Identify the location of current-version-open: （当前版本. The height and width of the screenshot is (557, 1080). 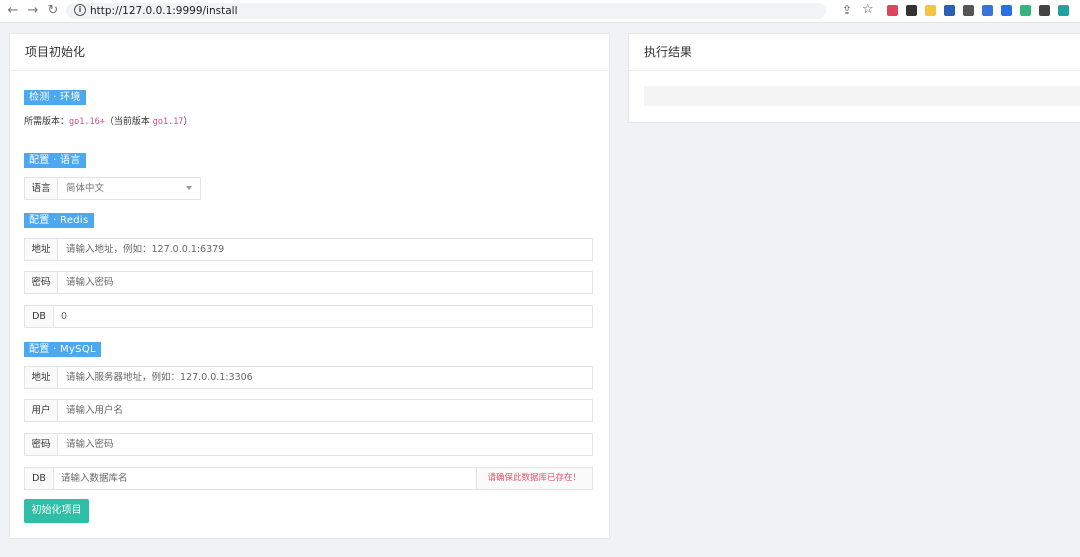
(128, 122).